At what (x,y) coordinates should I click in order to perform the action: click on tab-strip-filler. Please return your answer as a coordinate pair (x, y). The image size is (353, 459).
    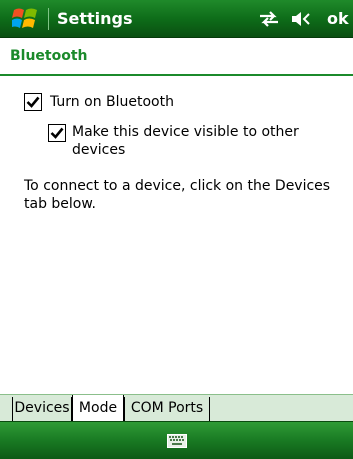
    Looking at the image, I should click on (281, 409).